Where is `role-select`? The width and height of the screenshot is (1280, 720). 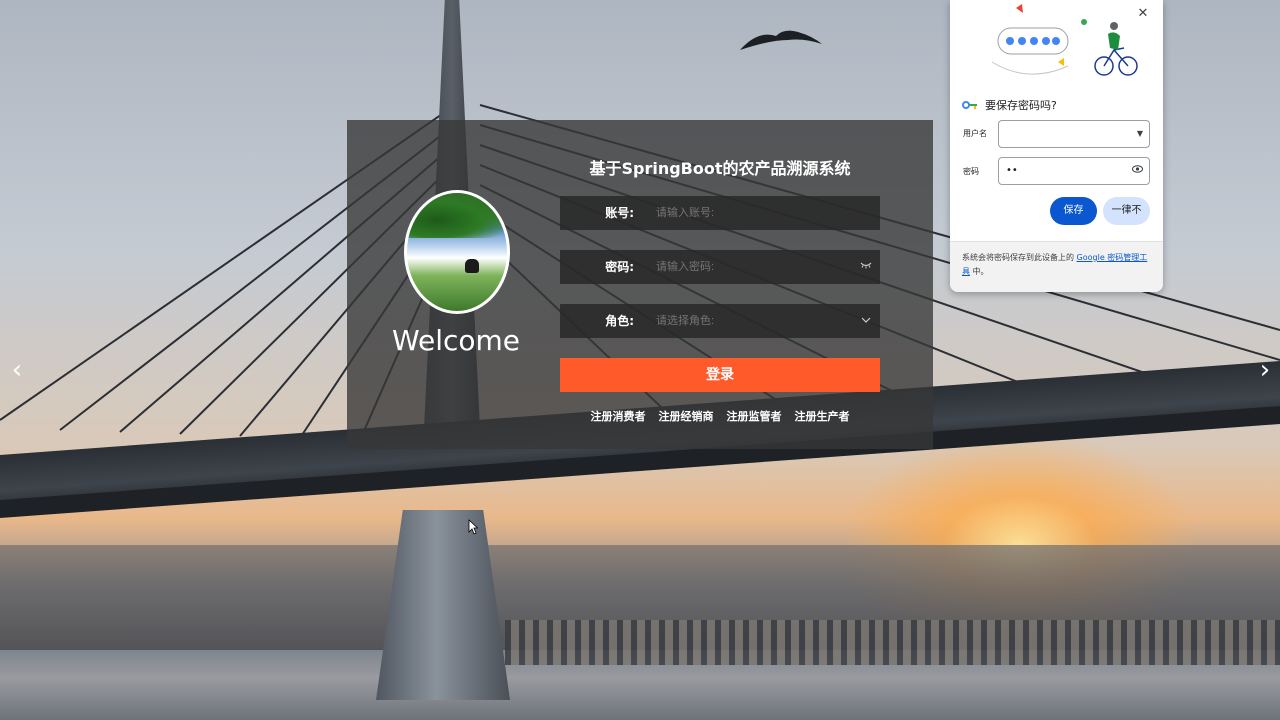 role-select is located at coordinates (761, 321).